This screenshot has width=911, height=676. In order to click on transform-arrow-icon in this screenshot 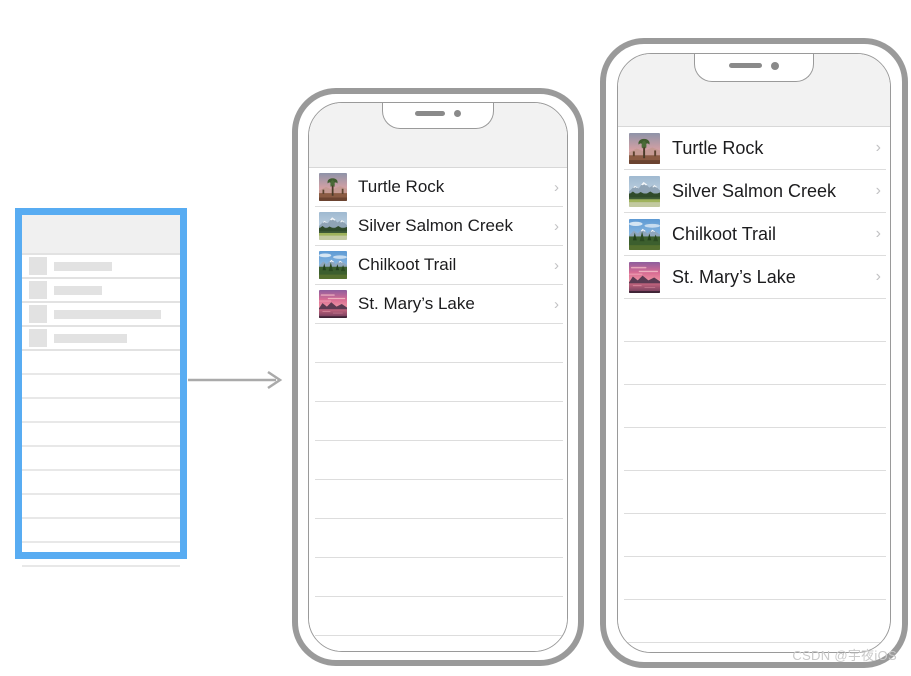, I will do `click(235, 380)`.